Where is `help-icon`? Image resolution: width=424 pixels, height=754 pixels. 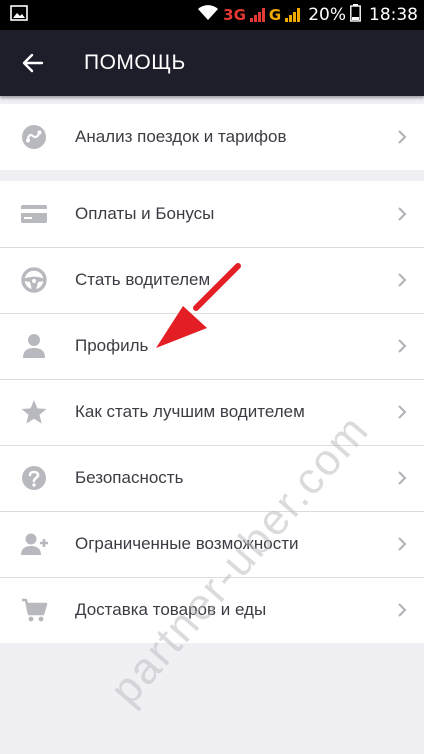 help-icon is located at coordinates (33, 478).